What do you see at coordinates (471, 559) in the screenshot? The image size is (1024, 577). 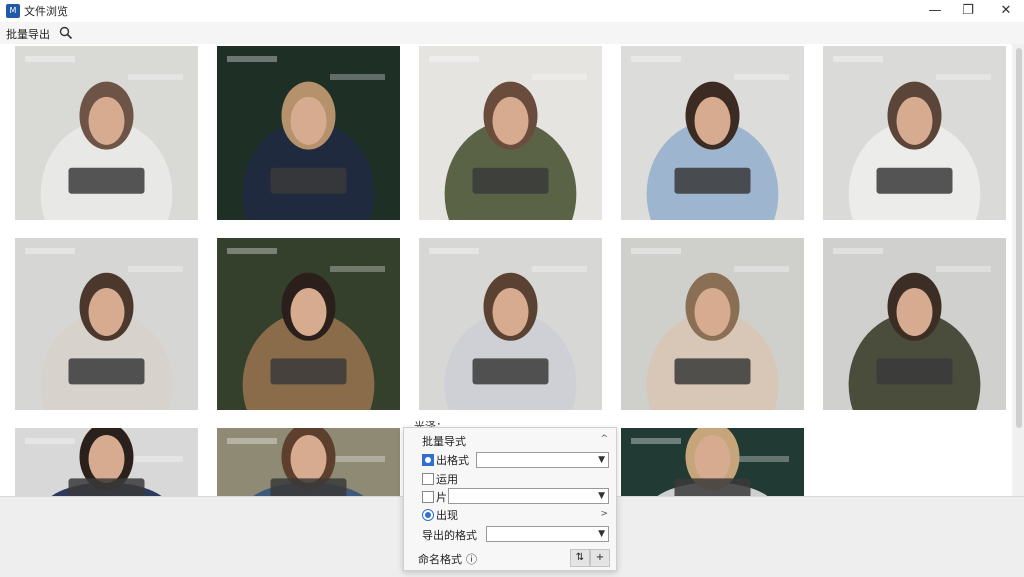 I see `info-icon: ⓘ` at bounding box center [471, 559].